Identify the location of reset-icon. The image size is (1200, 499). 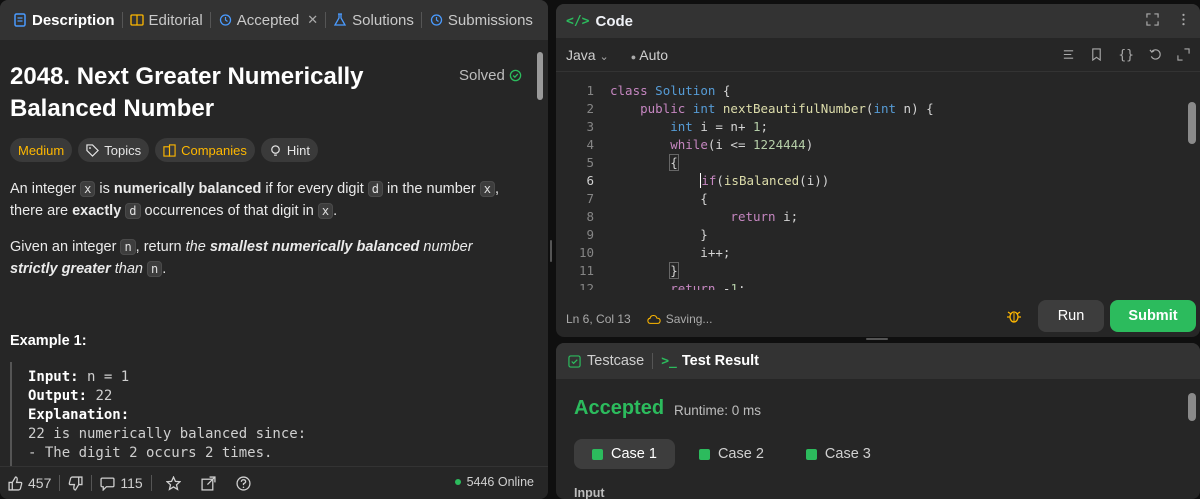
(1155, 54).